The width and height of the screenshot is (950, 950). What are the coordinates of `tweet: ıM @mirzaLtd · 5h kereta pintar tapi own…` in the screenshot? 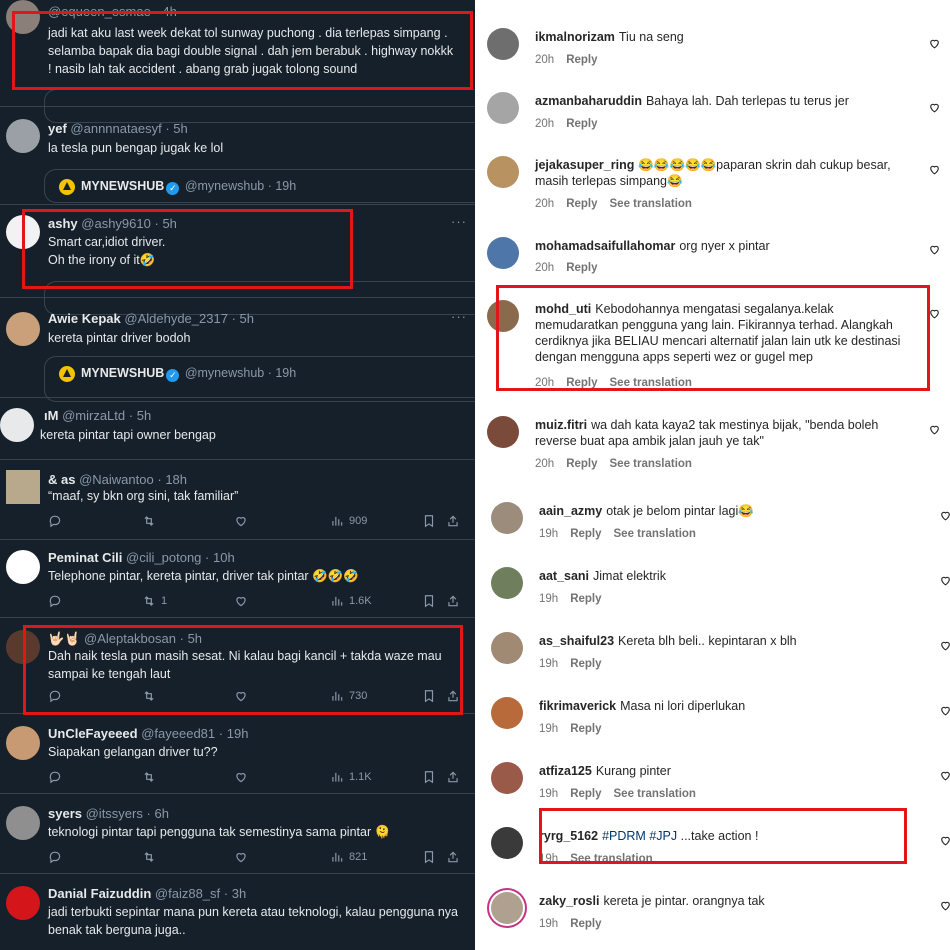 It's located at (237, 429).